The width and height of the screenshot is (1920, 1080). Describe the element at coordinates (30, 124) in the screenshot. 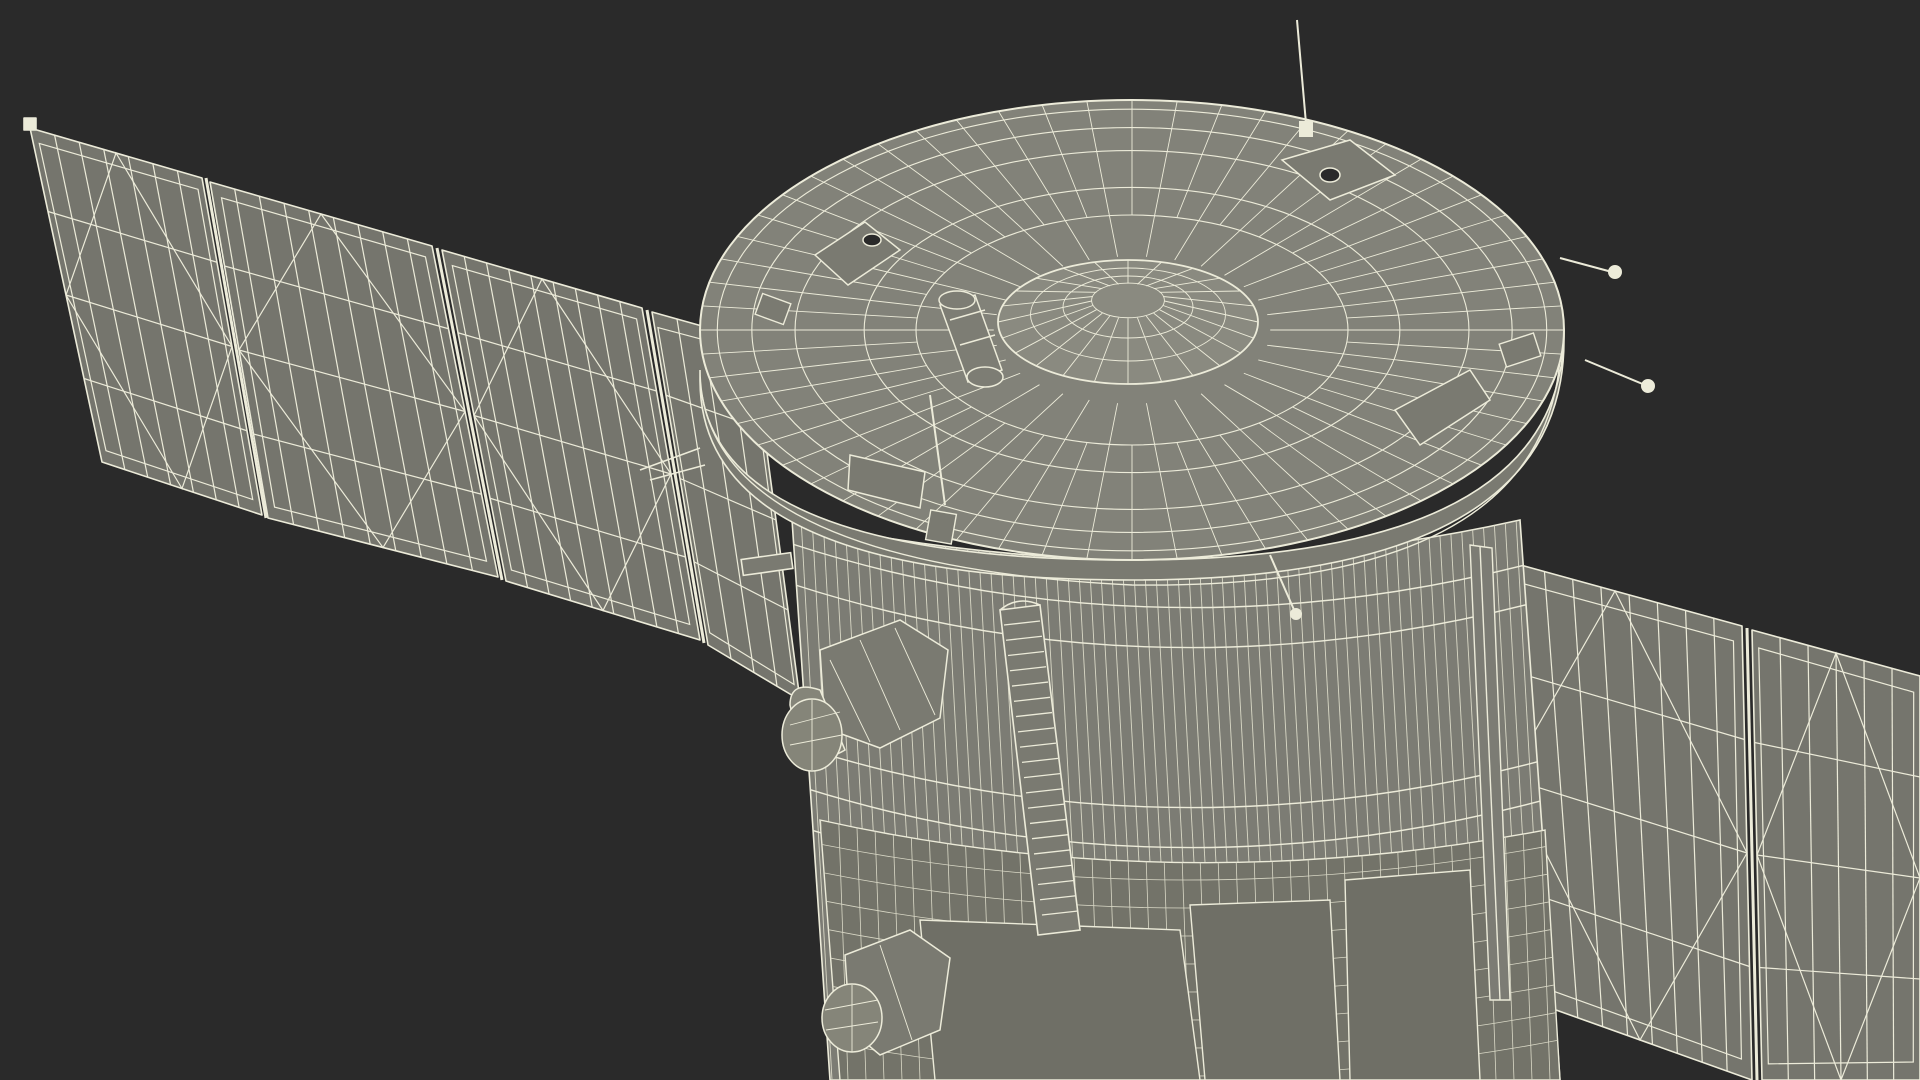

I see `left-array-end-cap` at that location.